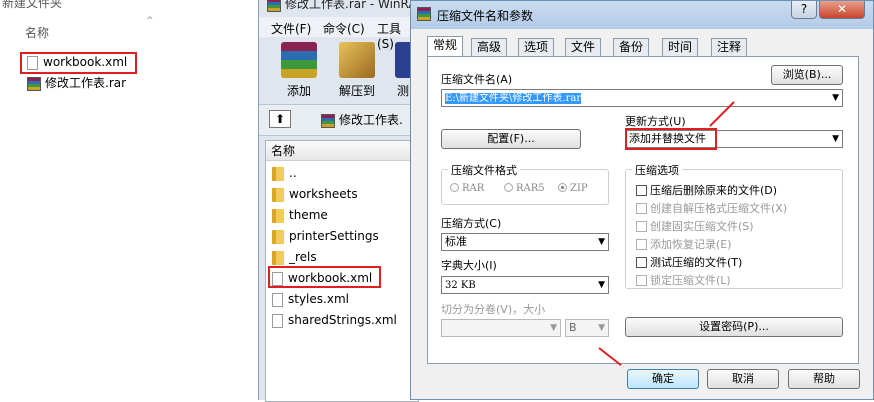 This screenshot has height=402, width=874. I want to click on split-volumes-label: 切分为分卷(V)，大小, so click(493, 309).